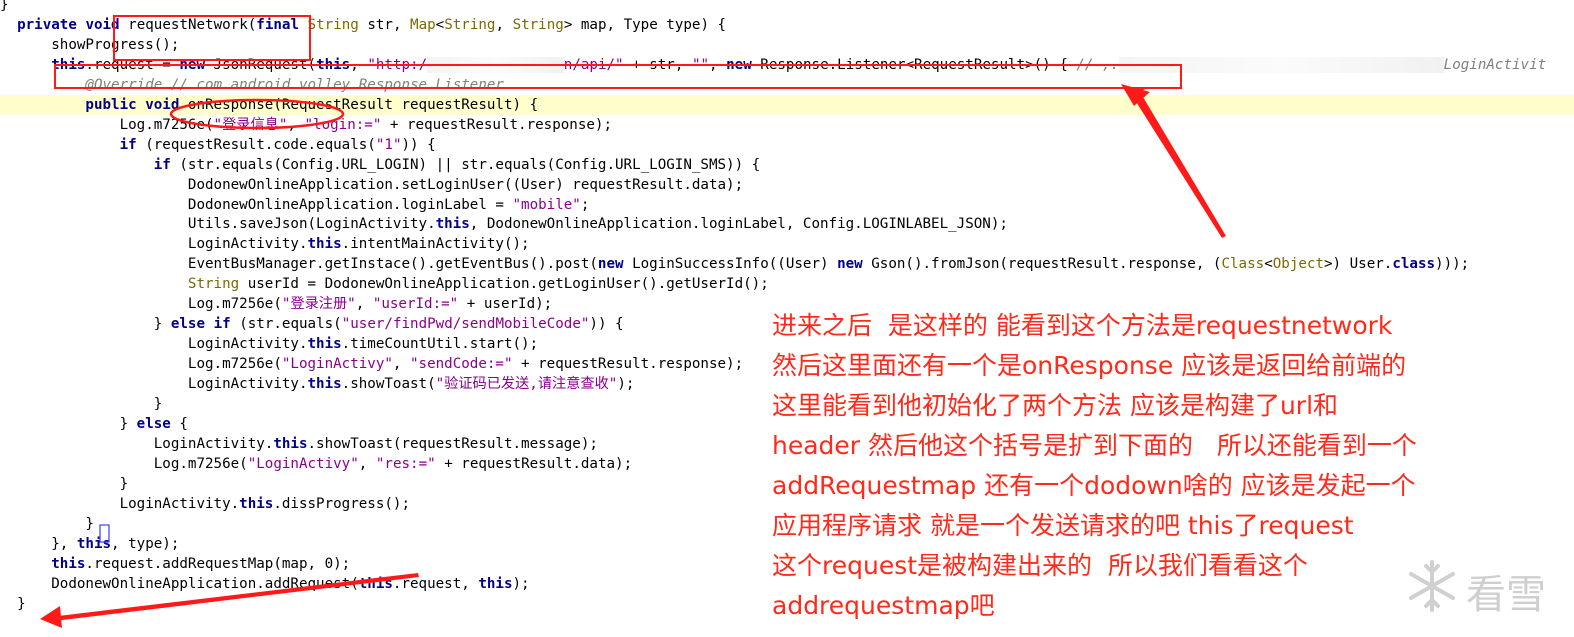 The width and height of the screenshot is (1574, 637). What do you see at coordinates (1177, 163) in the screenshot?
I see `arrow-to-request-line` at bounding box center [1177, 163].